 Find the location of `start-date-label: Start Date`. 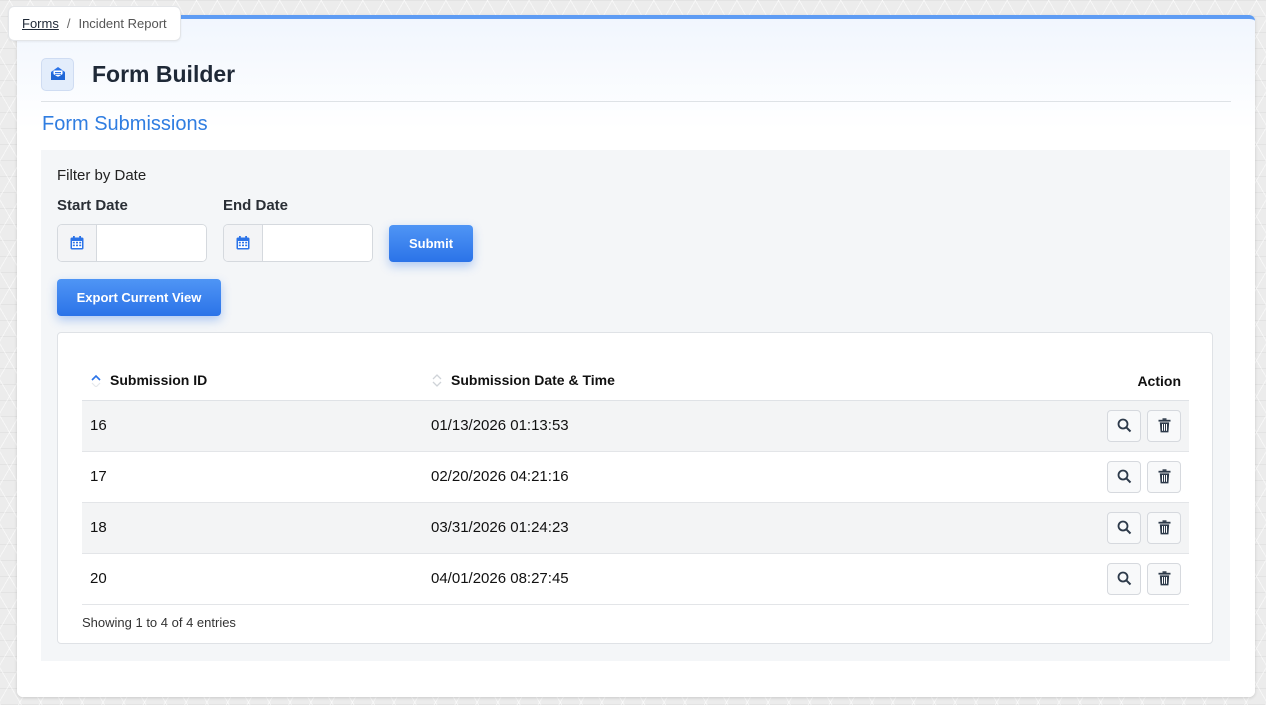

start-date-label: Start Date is located at coordinates (92, 205).